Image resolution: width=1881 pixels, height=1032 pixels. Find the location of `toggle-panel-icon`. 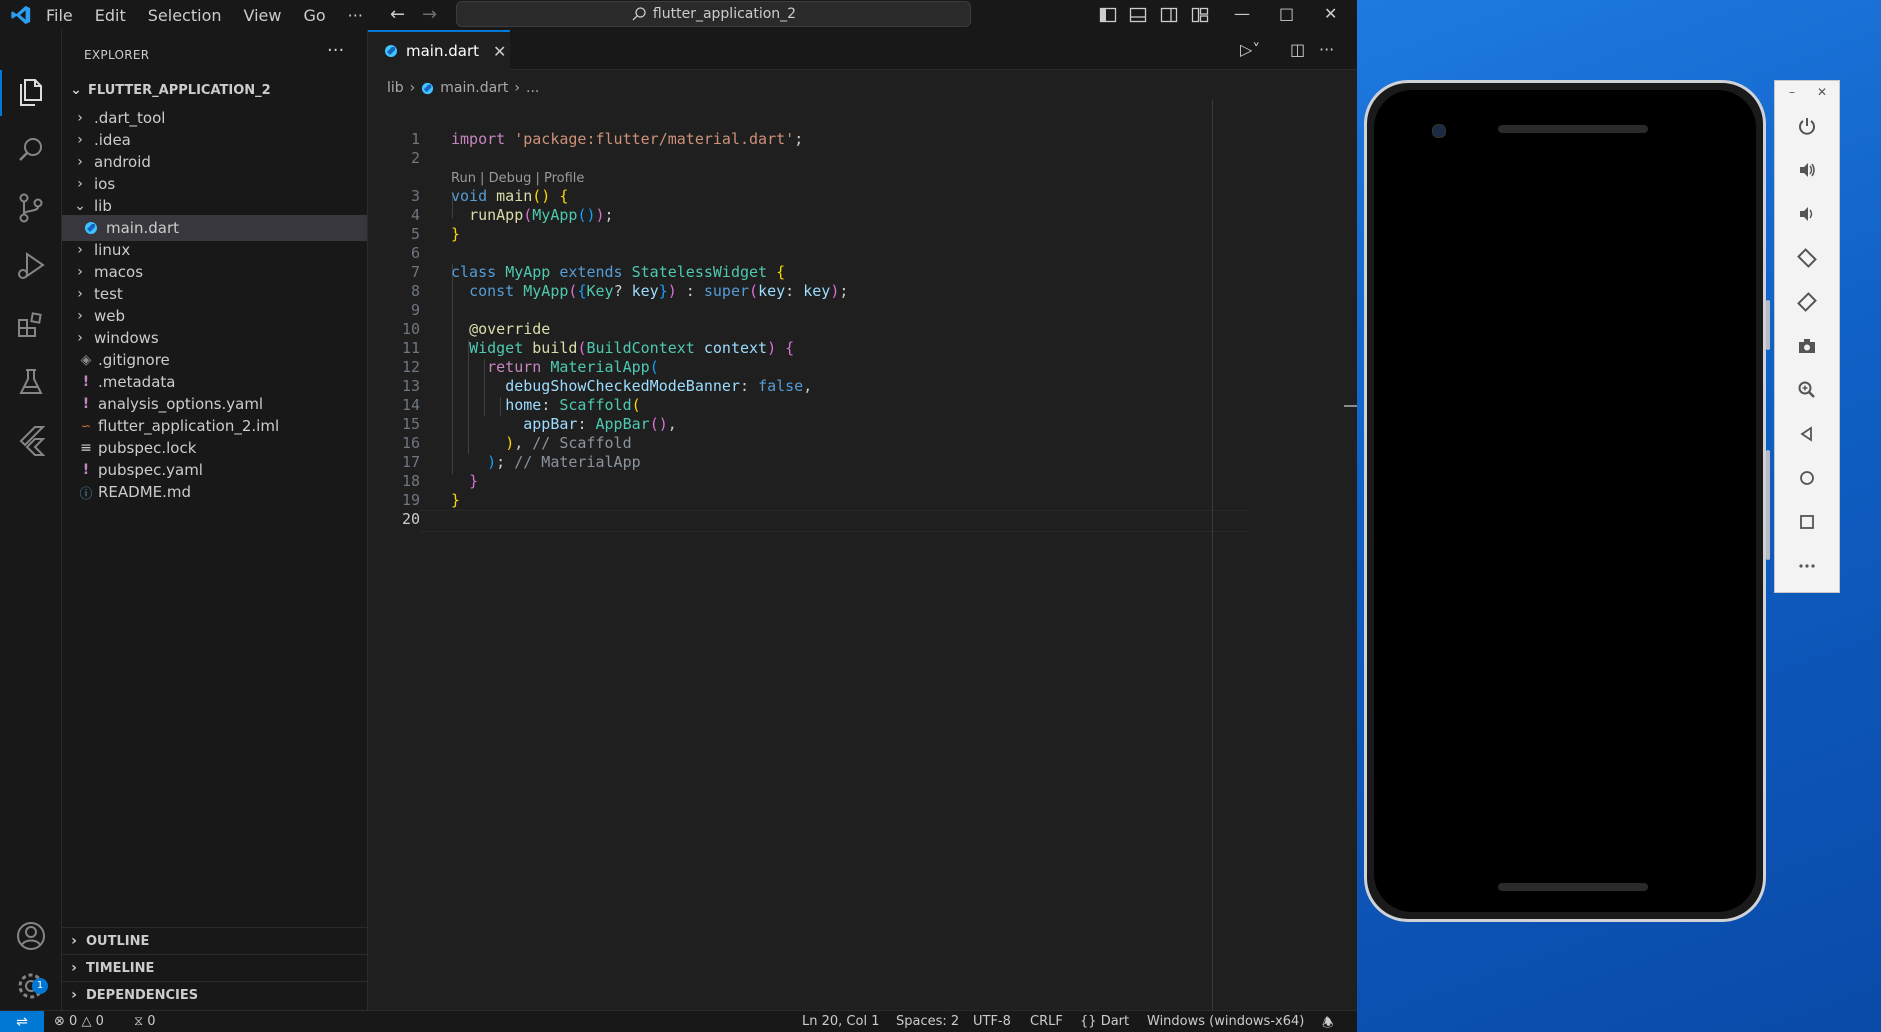

toggle-panel-icon is located at coordinates (1138, 15).